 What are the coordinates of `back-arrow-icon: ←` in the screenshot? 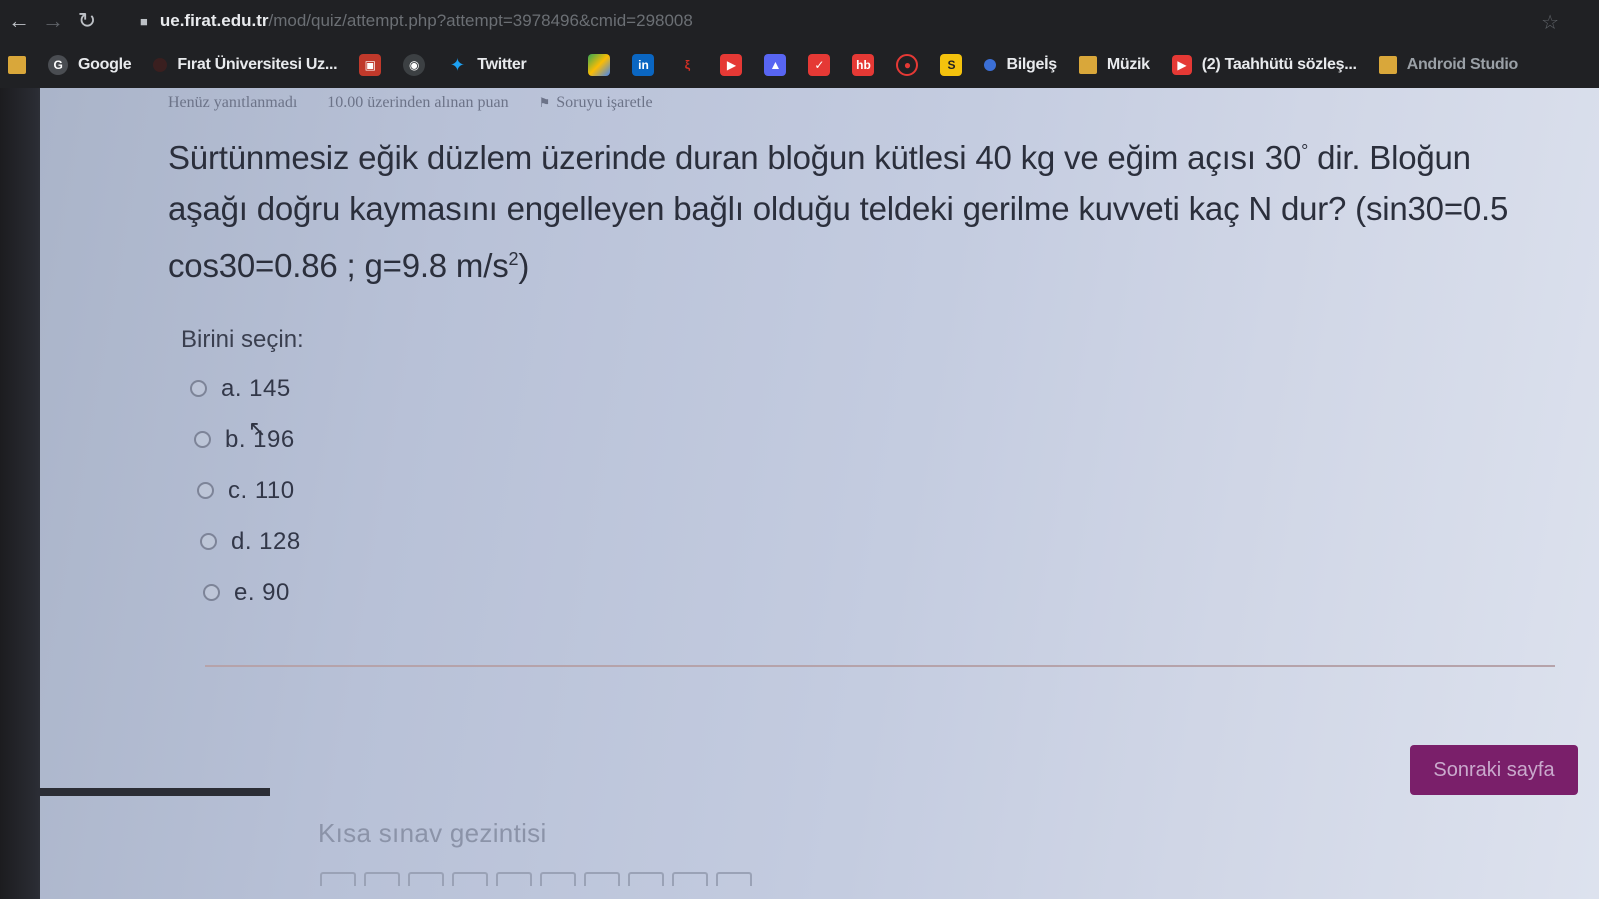 It's located at (19, 21).